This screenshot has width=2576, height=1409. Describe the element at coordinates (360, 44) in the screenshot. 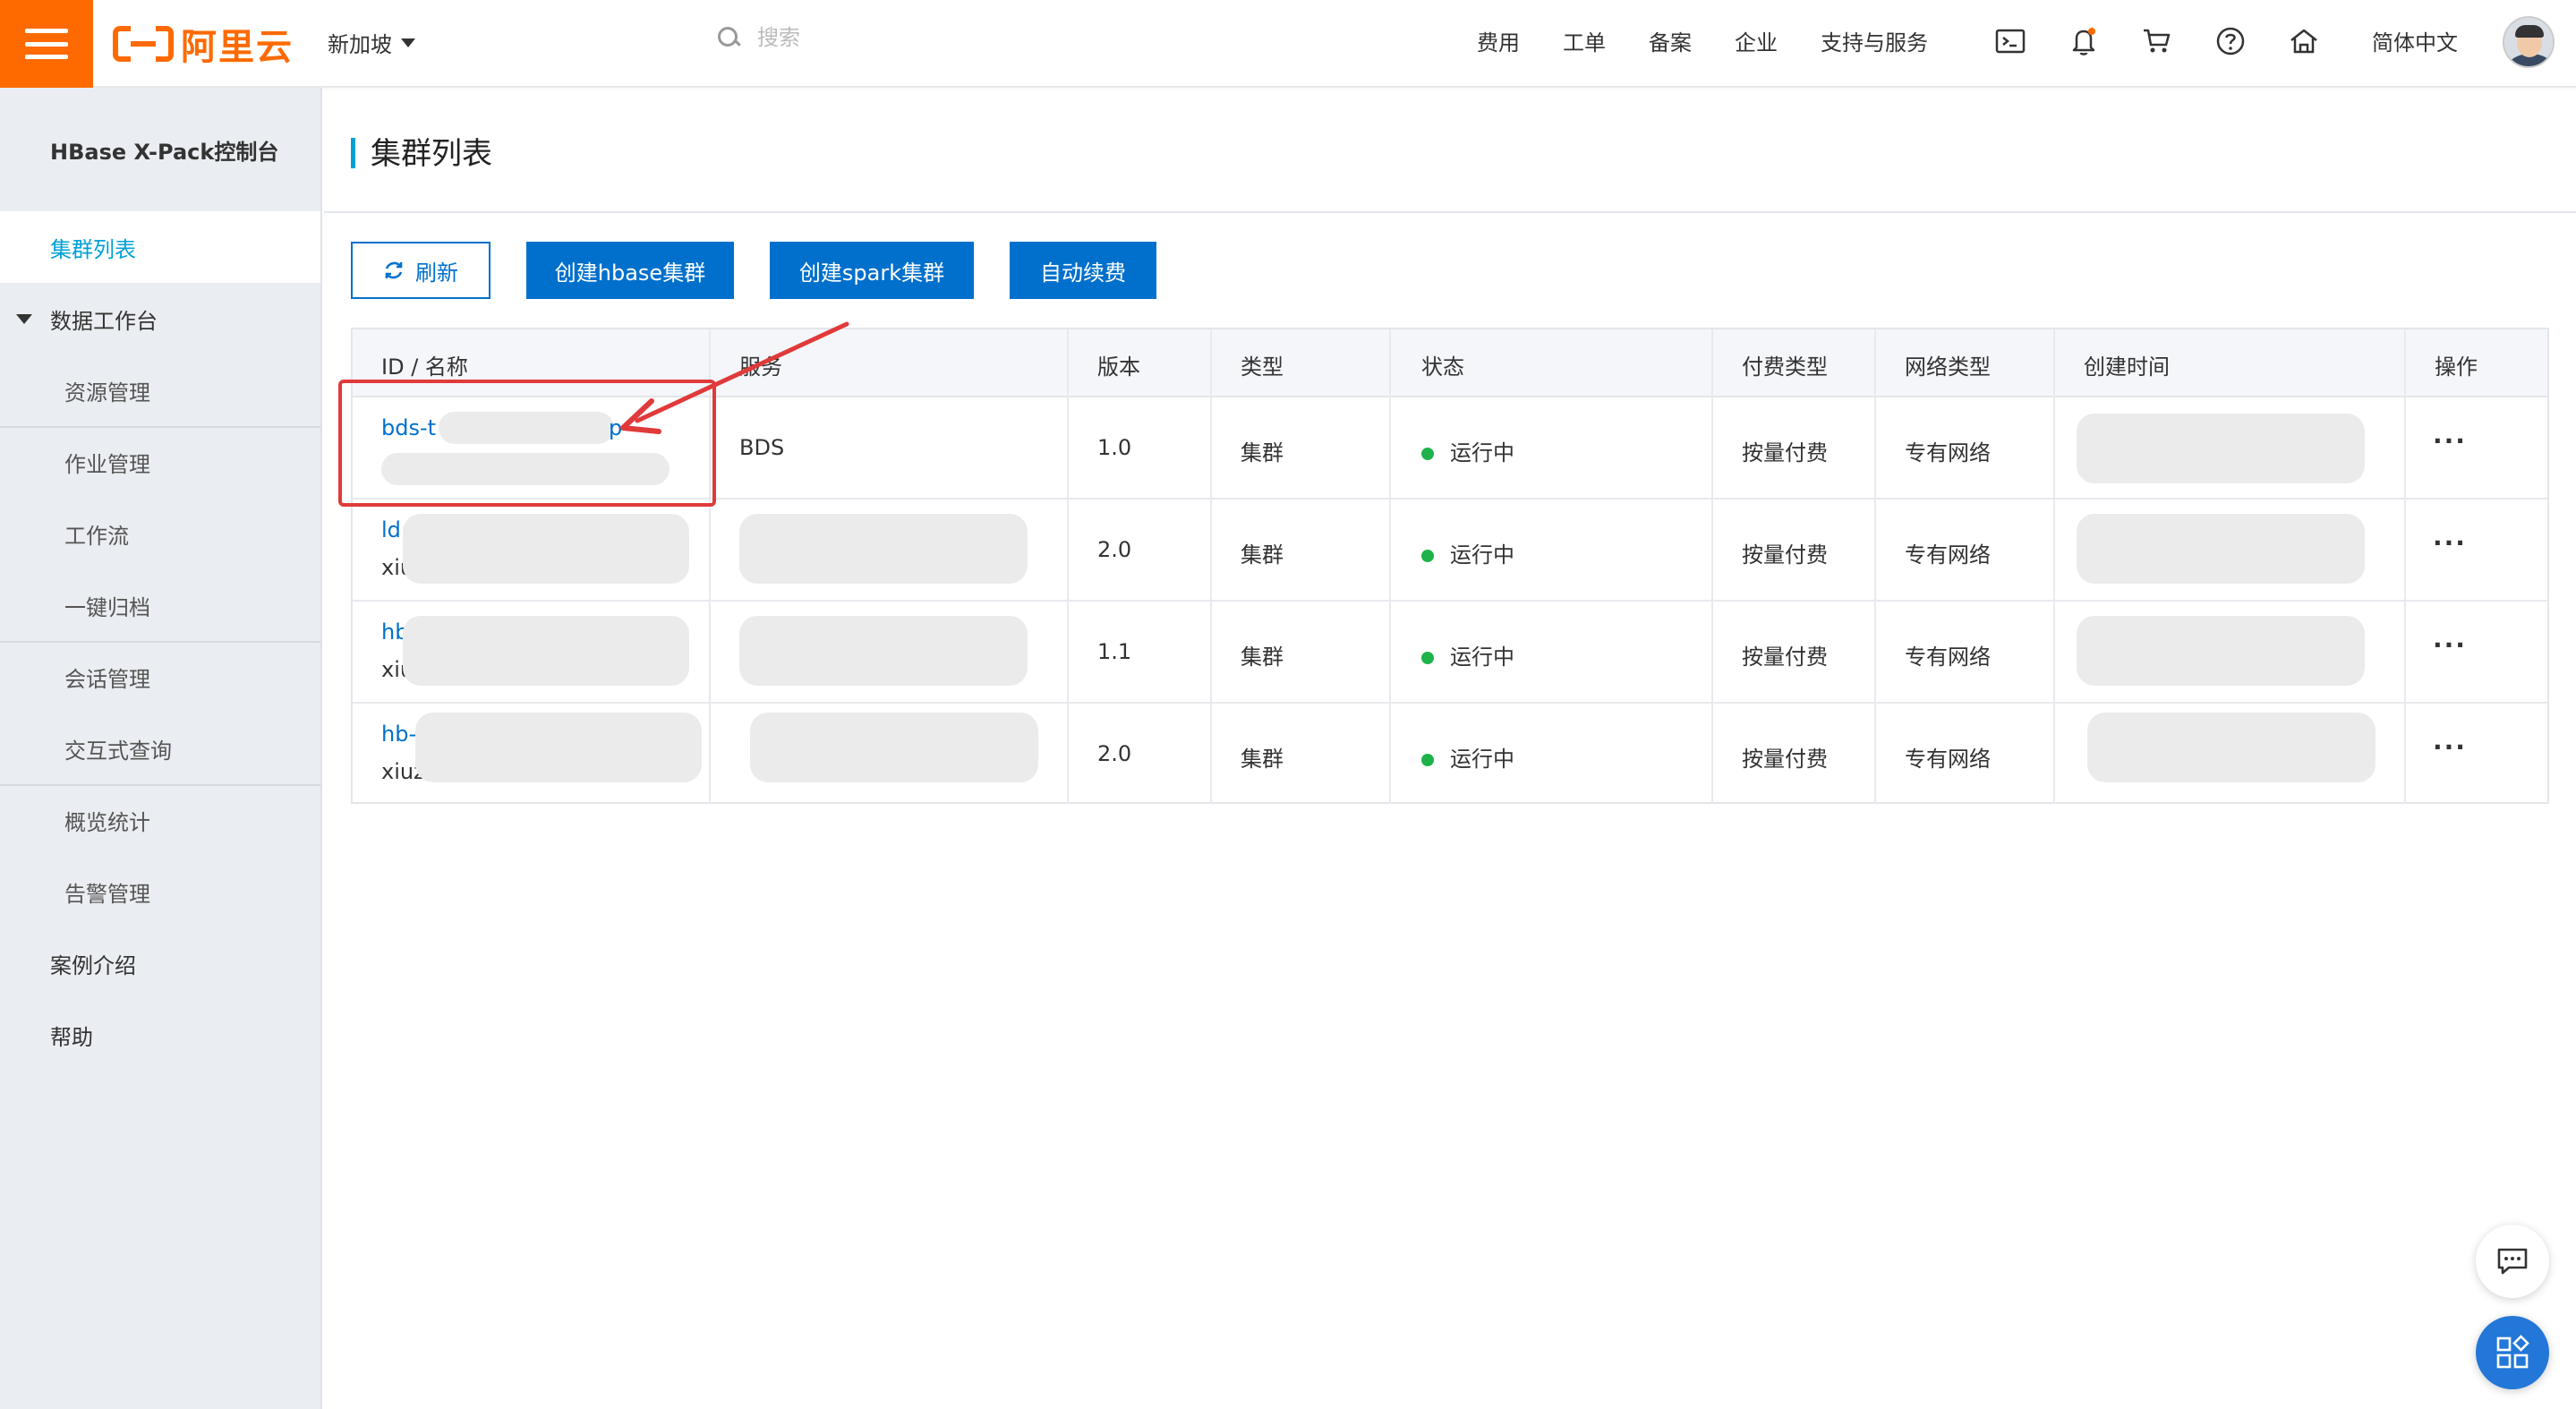

I see `region-label: 新加坡` at that location.